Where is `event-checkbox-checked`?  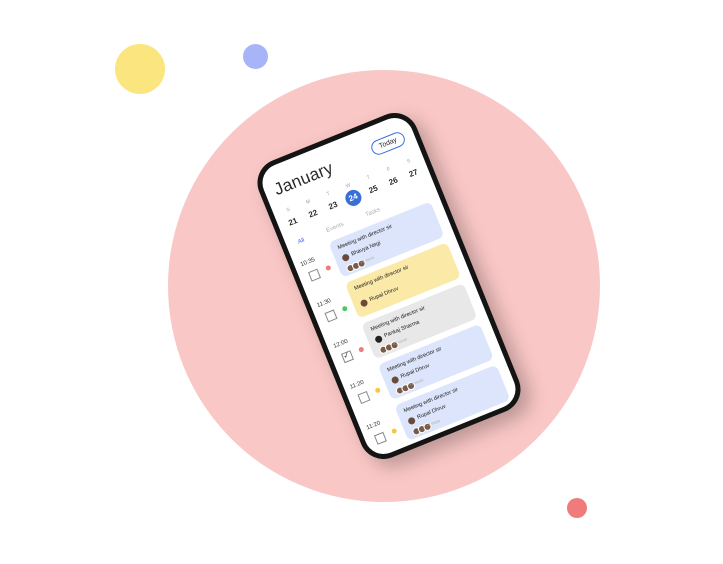 event-checkbox-checked is located at coordinates (347, 357).